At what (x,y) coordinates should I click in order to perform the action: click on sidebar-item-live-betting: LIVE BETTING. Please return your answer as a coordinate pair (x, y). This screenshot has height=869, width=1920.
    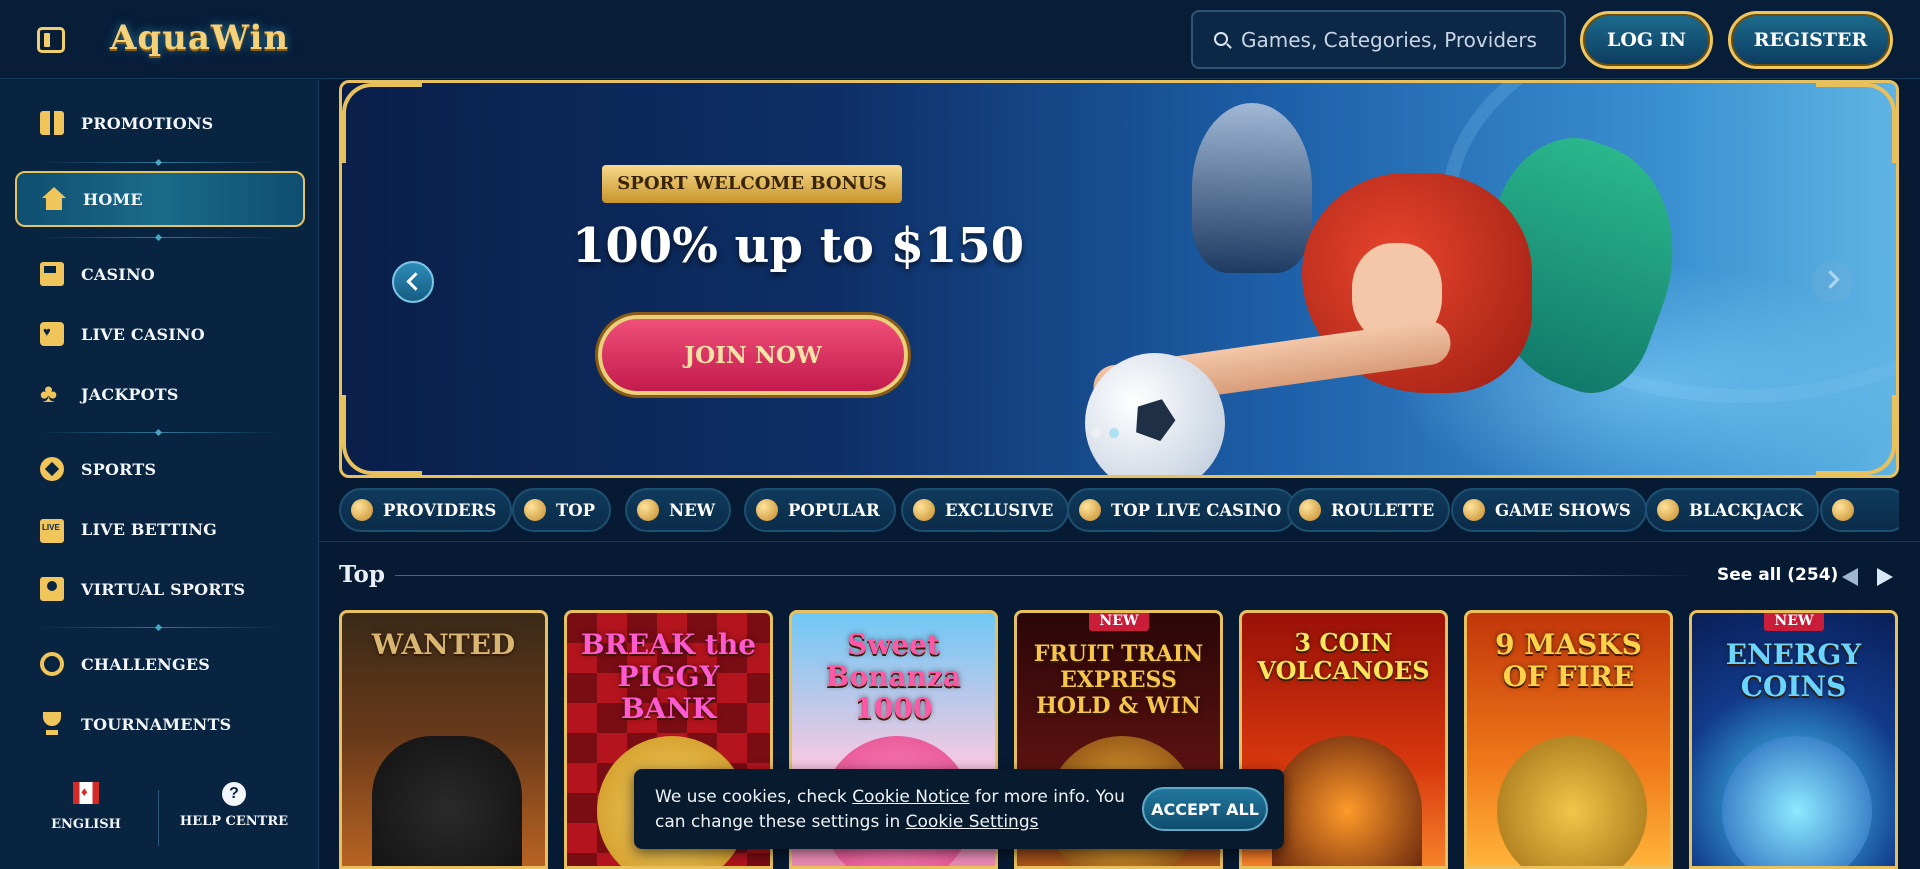
    Looking at the image, I should click on (160, 529).